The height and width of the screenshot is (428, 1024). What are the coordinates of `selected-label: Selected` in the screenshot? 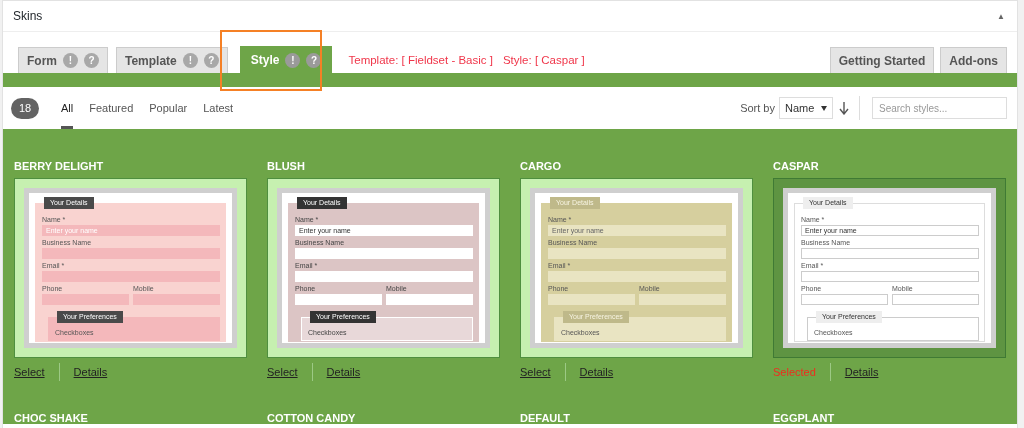 It's located at (794, 372).